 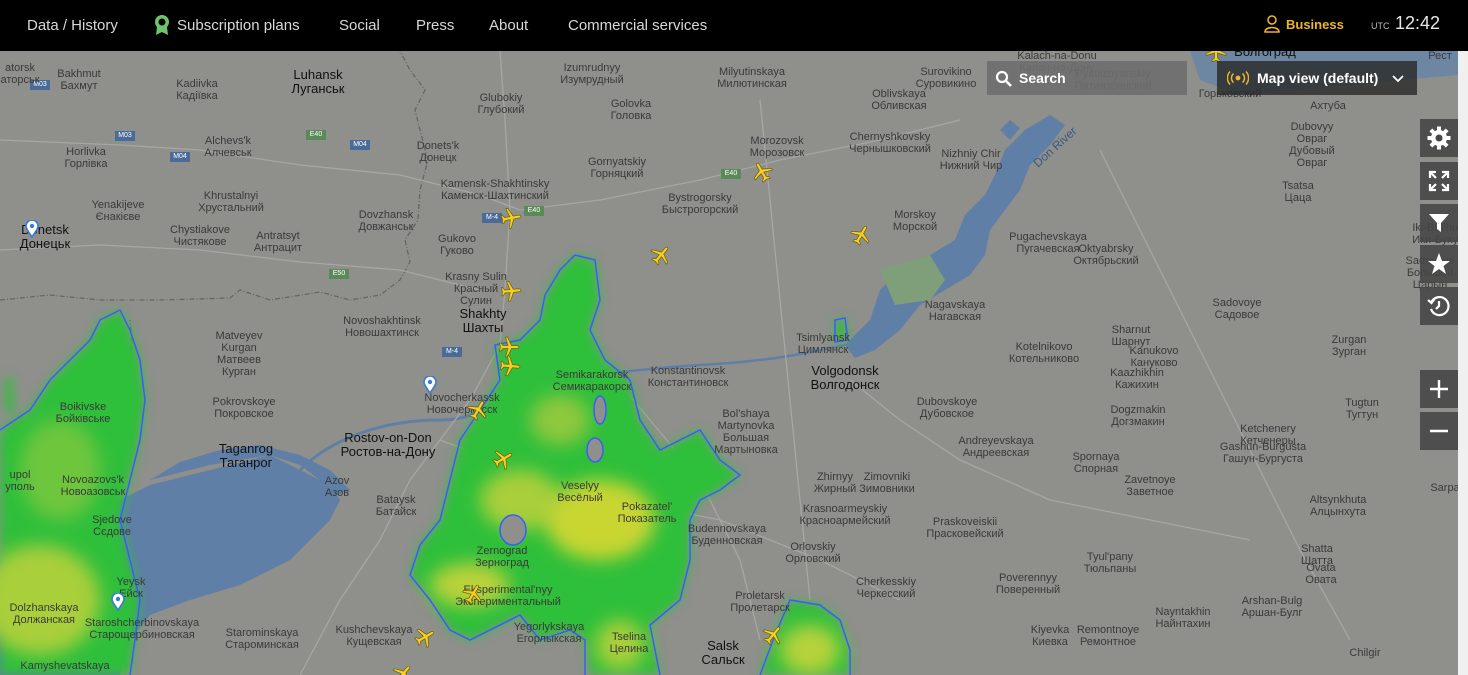 I want to click on city-label-spornaya: Spornaya Спорная, so click(x=1095, y=463).